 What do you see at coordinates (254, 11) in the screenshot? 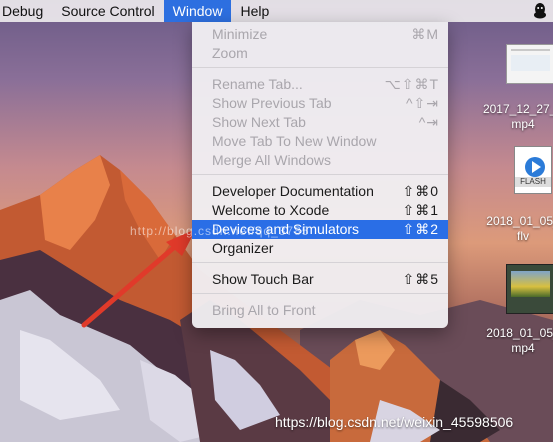
I see `menu-help: Help` at bounding box center [254, 11].